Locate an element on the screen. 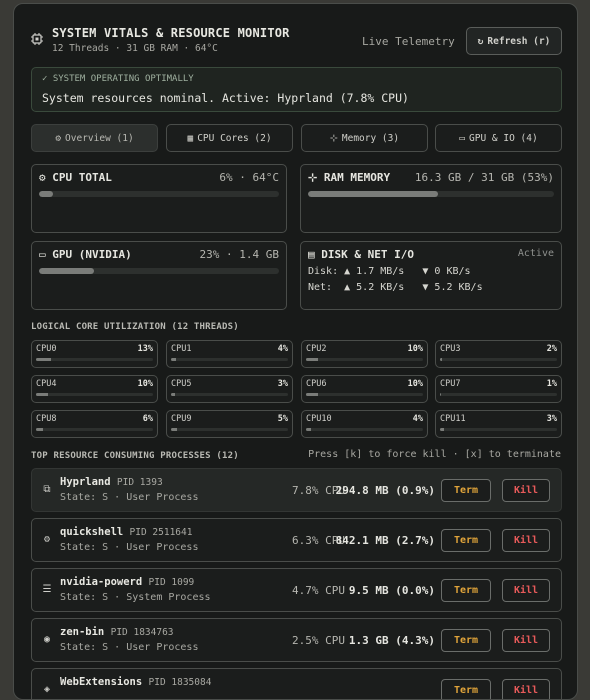 The width and height of the screenshot is (590, 700). process-name: WebExtensions PID 1835084 is located at coordinates (136, 682).